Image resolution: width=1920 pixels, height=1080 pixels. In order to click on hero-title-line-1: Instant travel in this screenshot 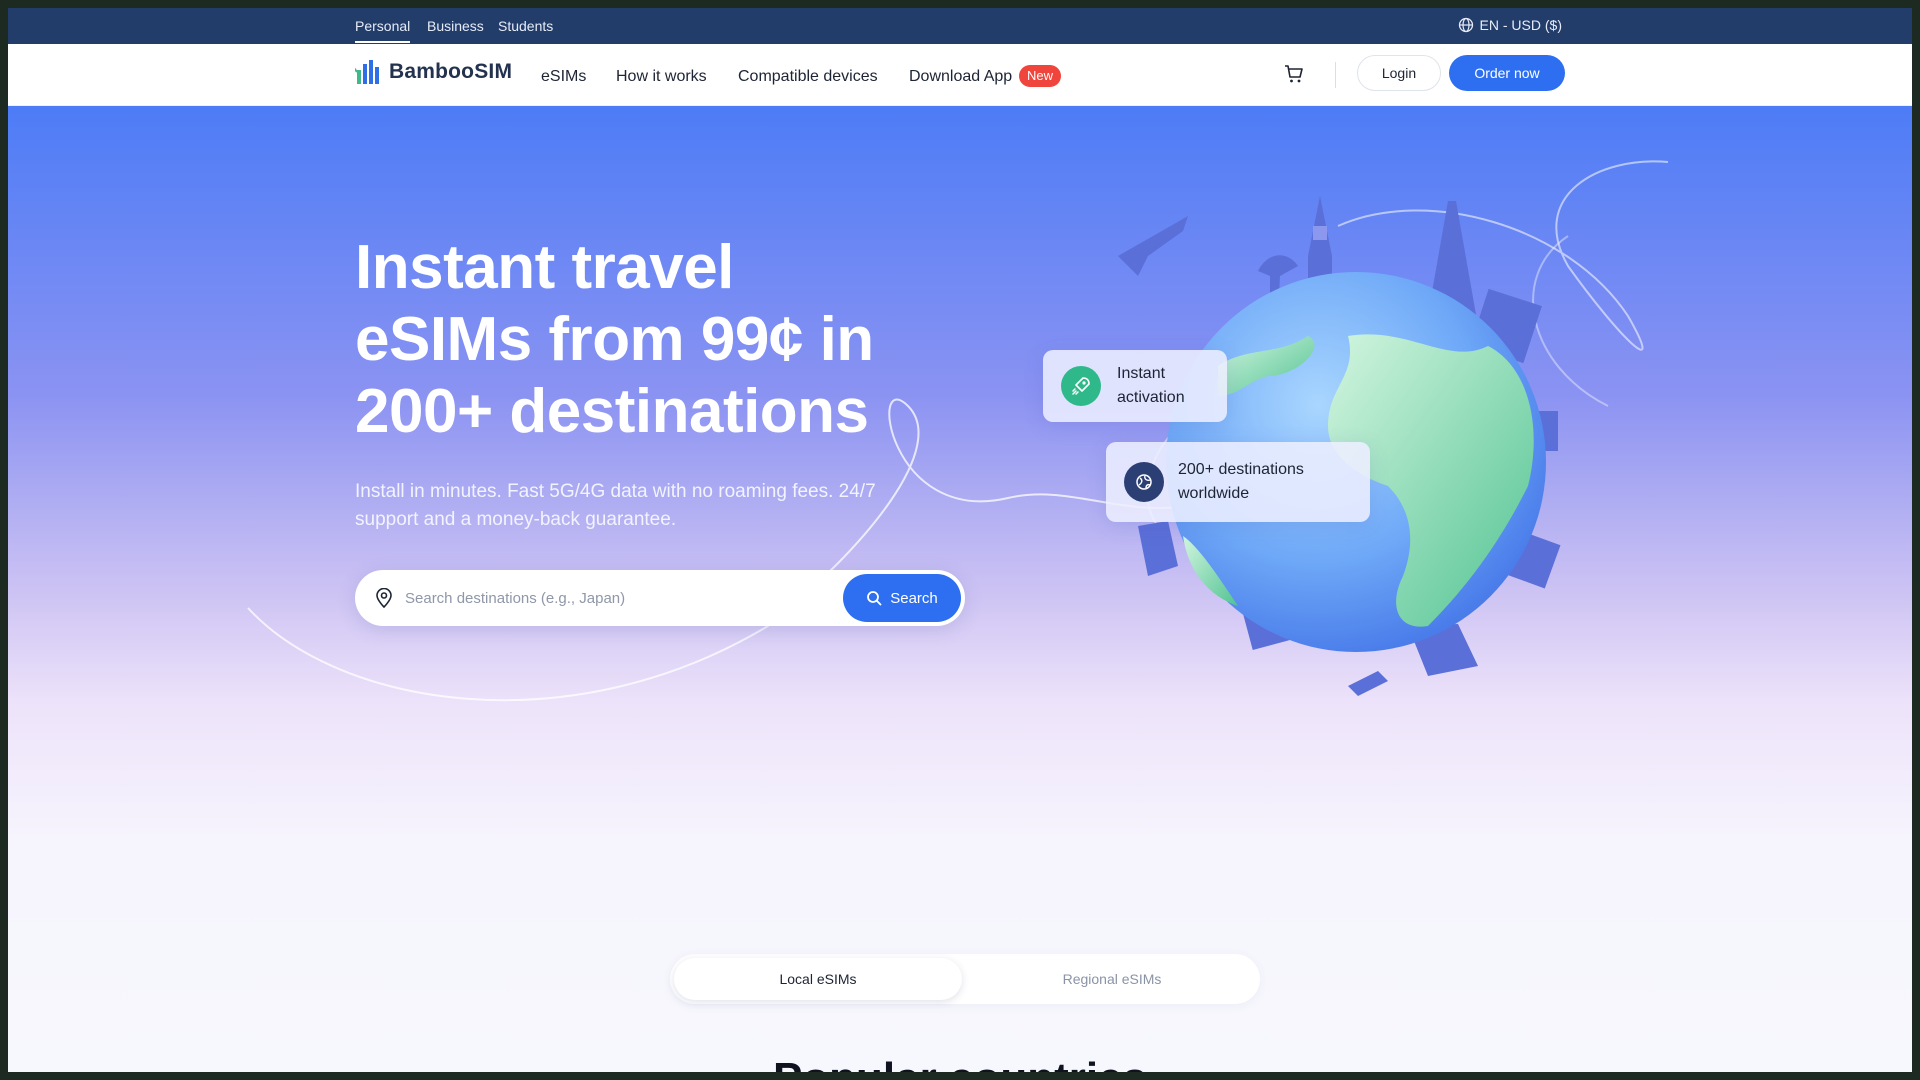, I will do `click(544, 267)`.